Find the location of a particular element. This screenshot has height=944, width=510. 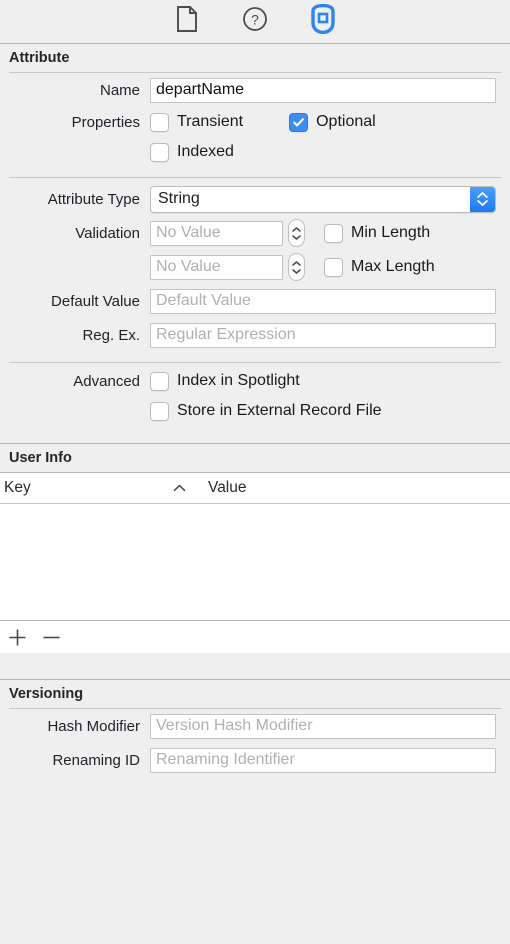

transient-checkbox is located at coordinates (159, 122).